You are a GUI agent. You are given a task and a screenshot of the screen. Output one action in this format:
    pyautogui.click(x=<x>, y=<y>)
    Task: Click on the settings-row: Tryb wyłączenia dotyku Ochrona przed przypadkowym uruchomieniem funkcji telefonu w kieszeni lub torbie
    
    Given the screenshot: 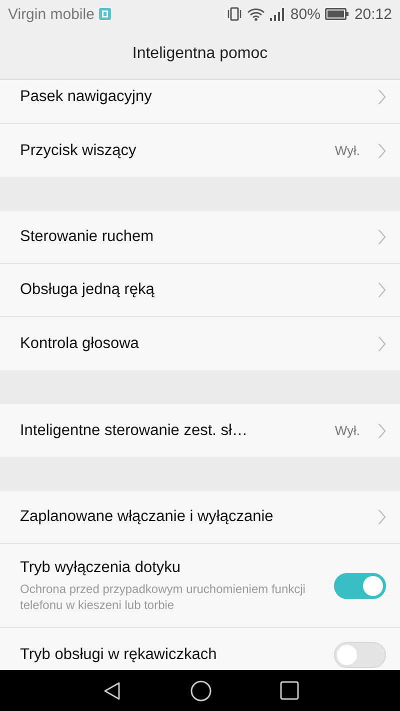 What is the action you would take?
    pyautogui.click(x=200, y=586)
    